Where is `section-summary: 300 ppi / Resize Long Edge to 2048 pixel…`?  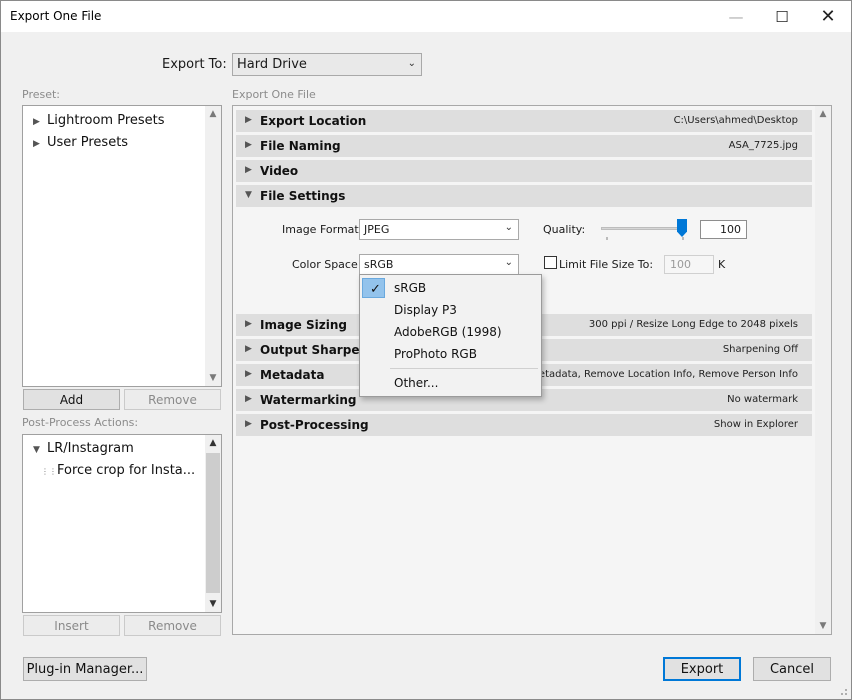 section-summary: 300 ppi / Resize Long Edge to 2048 pixel… is located at coordinates (693, 324).